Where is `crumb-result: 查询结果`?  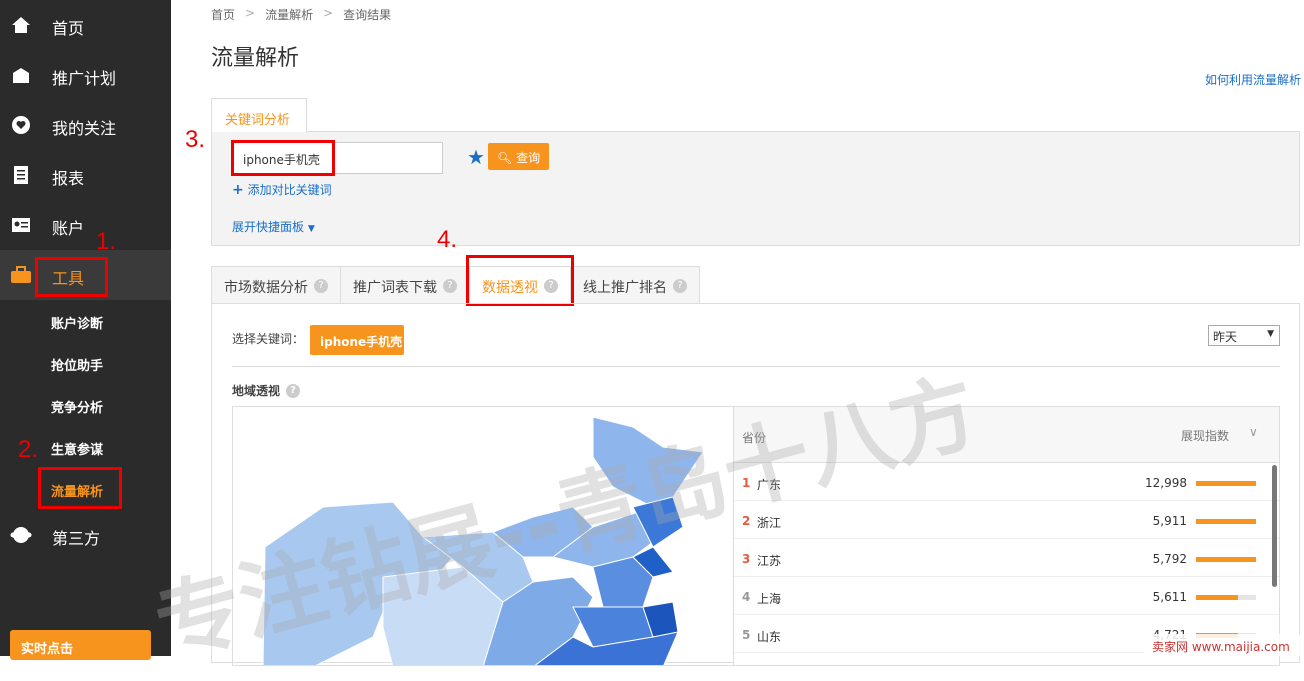
crumb-result: 查询结果 is located at coordinates (367, 14).